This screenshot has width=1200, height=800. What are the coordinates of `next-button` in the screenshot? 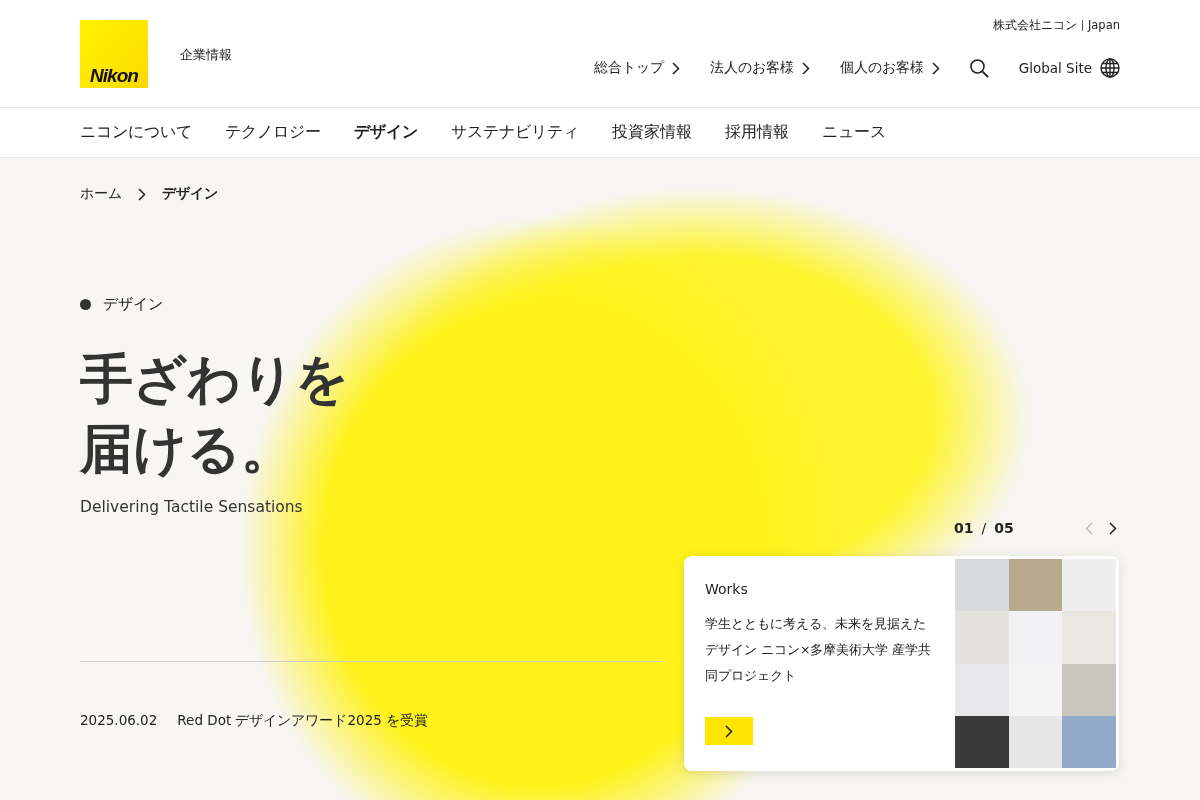 It's located at (1113, 528).